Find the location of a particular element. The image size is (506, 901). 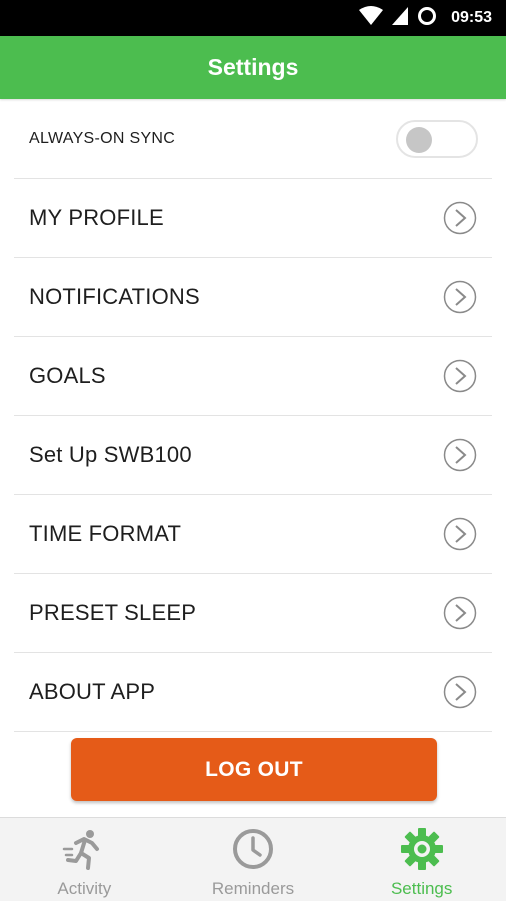

signal-icon is located at coordinates (400, 18).